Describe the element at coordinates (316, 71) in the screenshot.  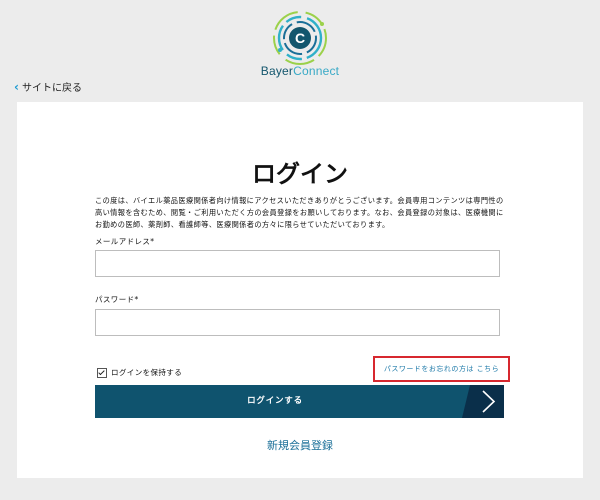
I see `brand-name-part2: Connect` at that location.